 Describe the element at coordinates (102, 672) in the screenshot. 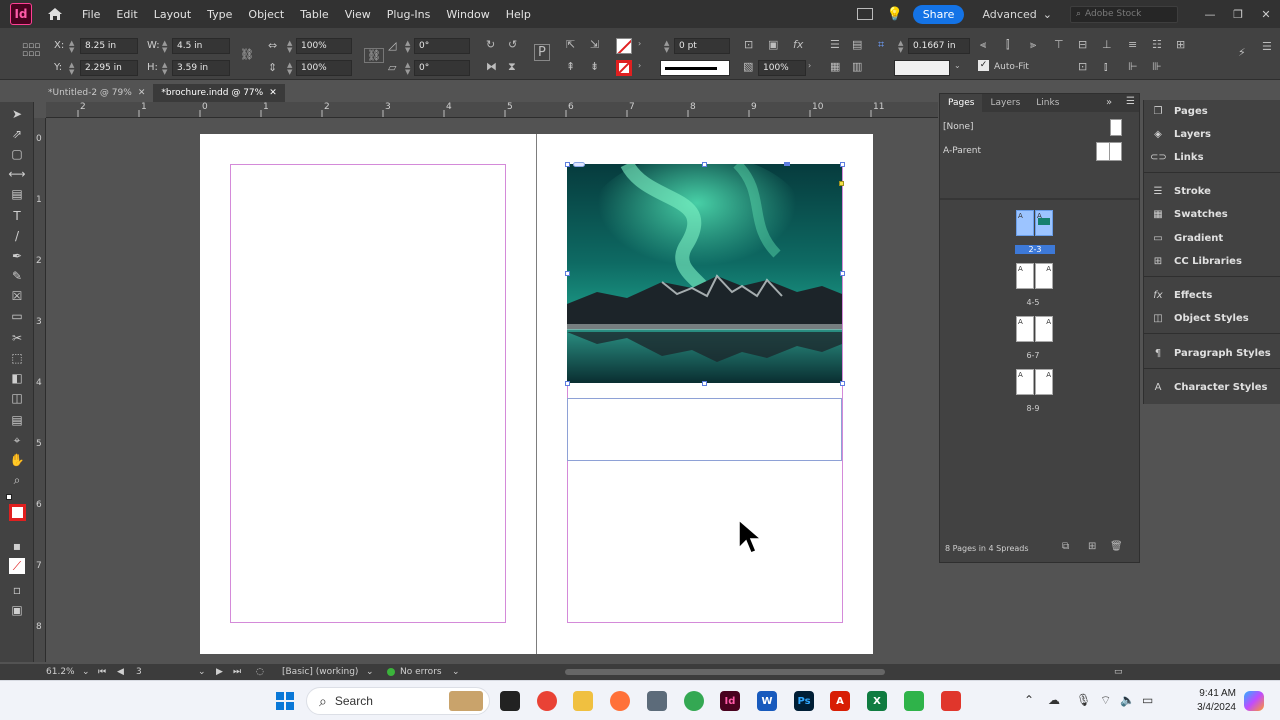

I see `first-page-icon: ⏮` at that location.